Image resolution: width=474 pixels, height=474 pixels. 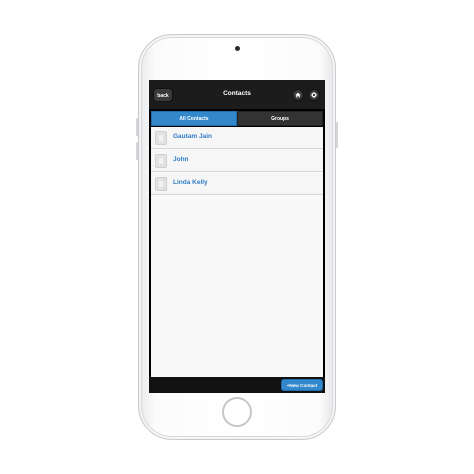 I want to click on gear-icon, so click(x=314, y=95).